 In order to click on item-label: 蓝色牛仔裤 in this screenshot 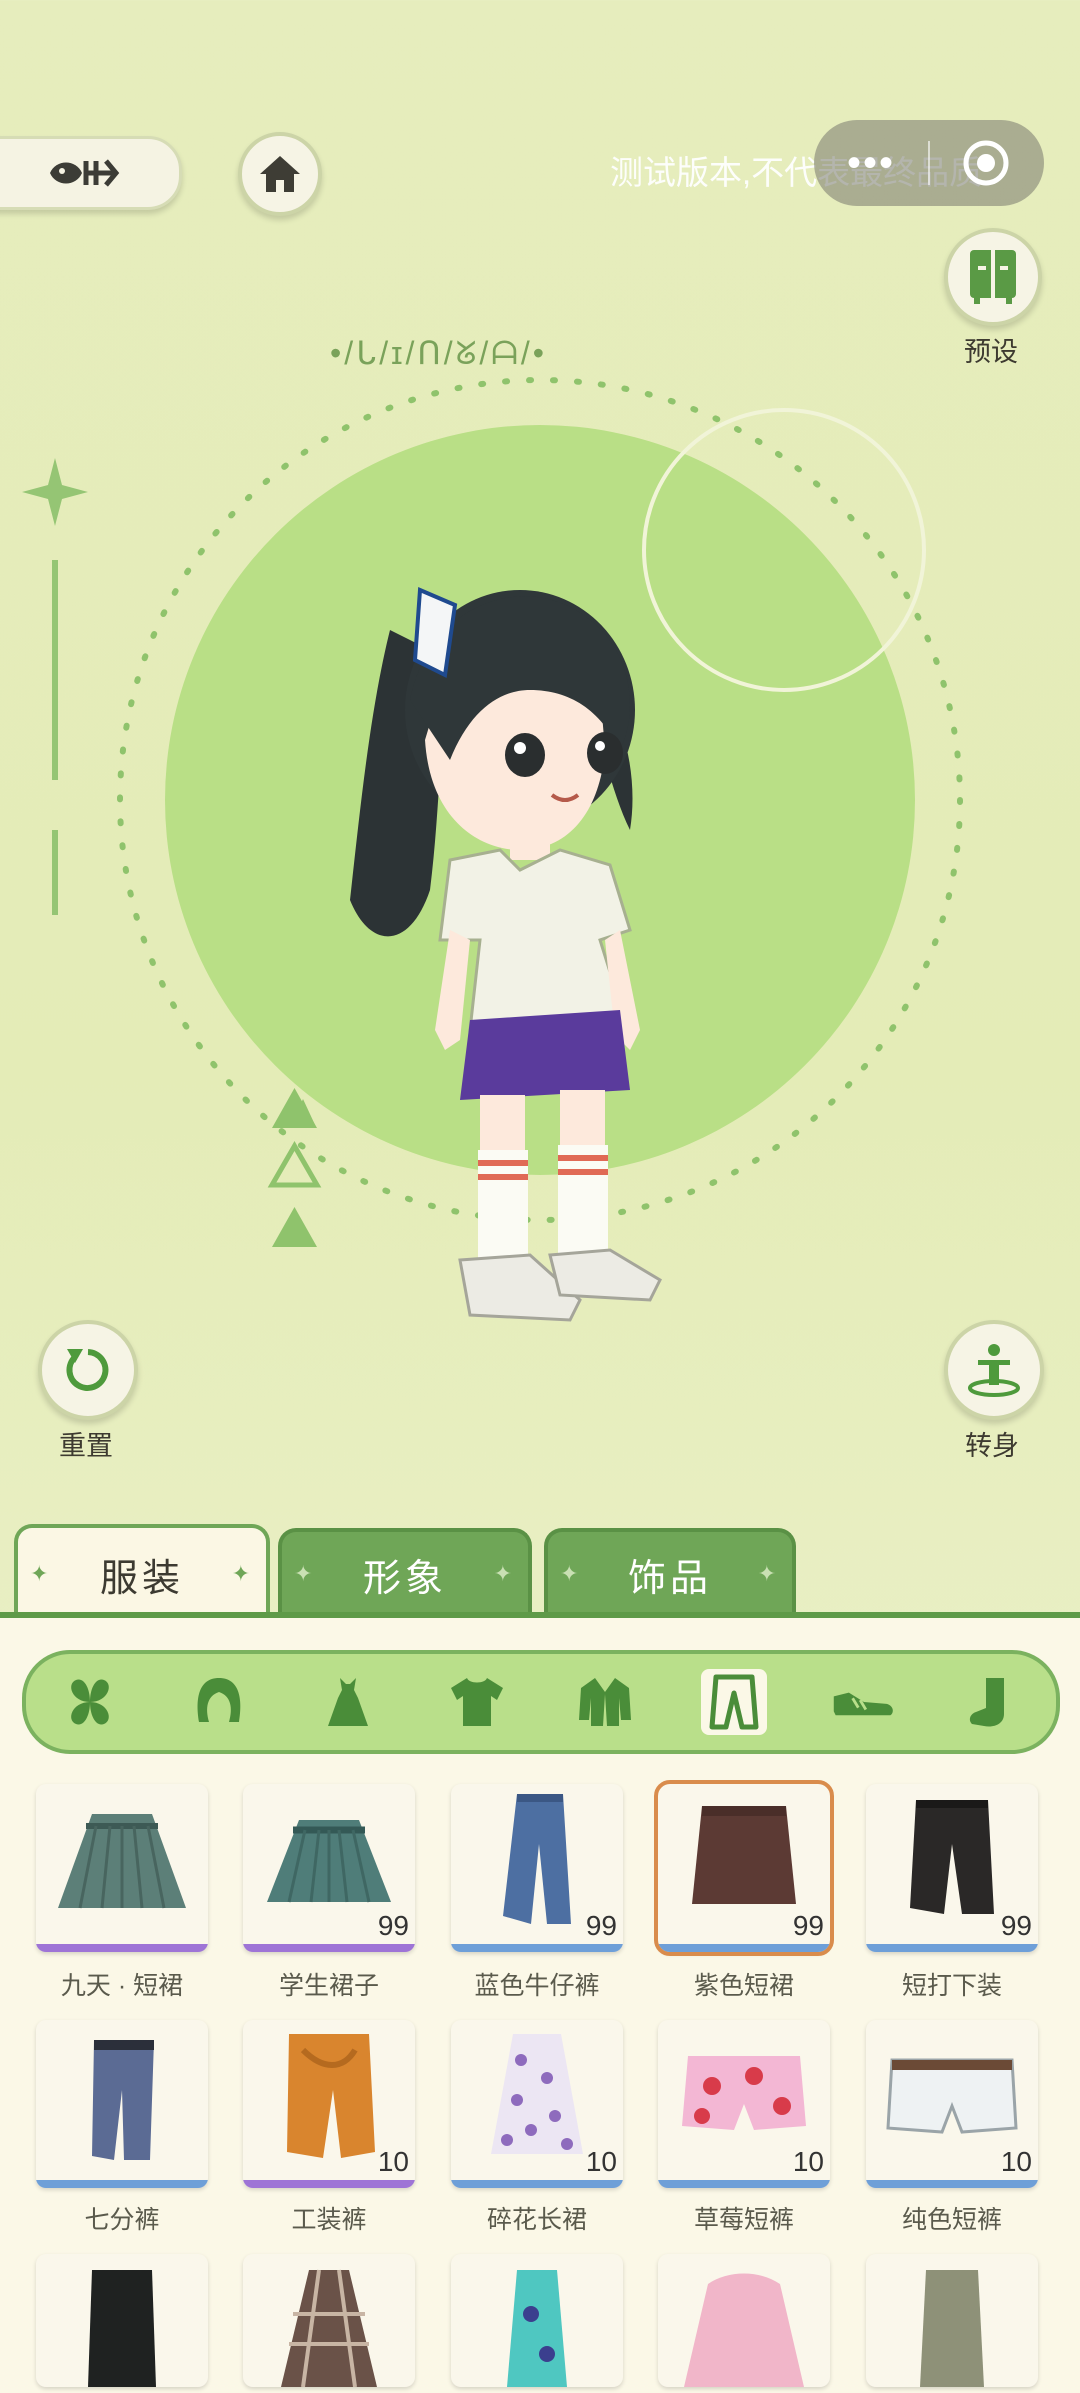, I will do `click(537, 1986)`.